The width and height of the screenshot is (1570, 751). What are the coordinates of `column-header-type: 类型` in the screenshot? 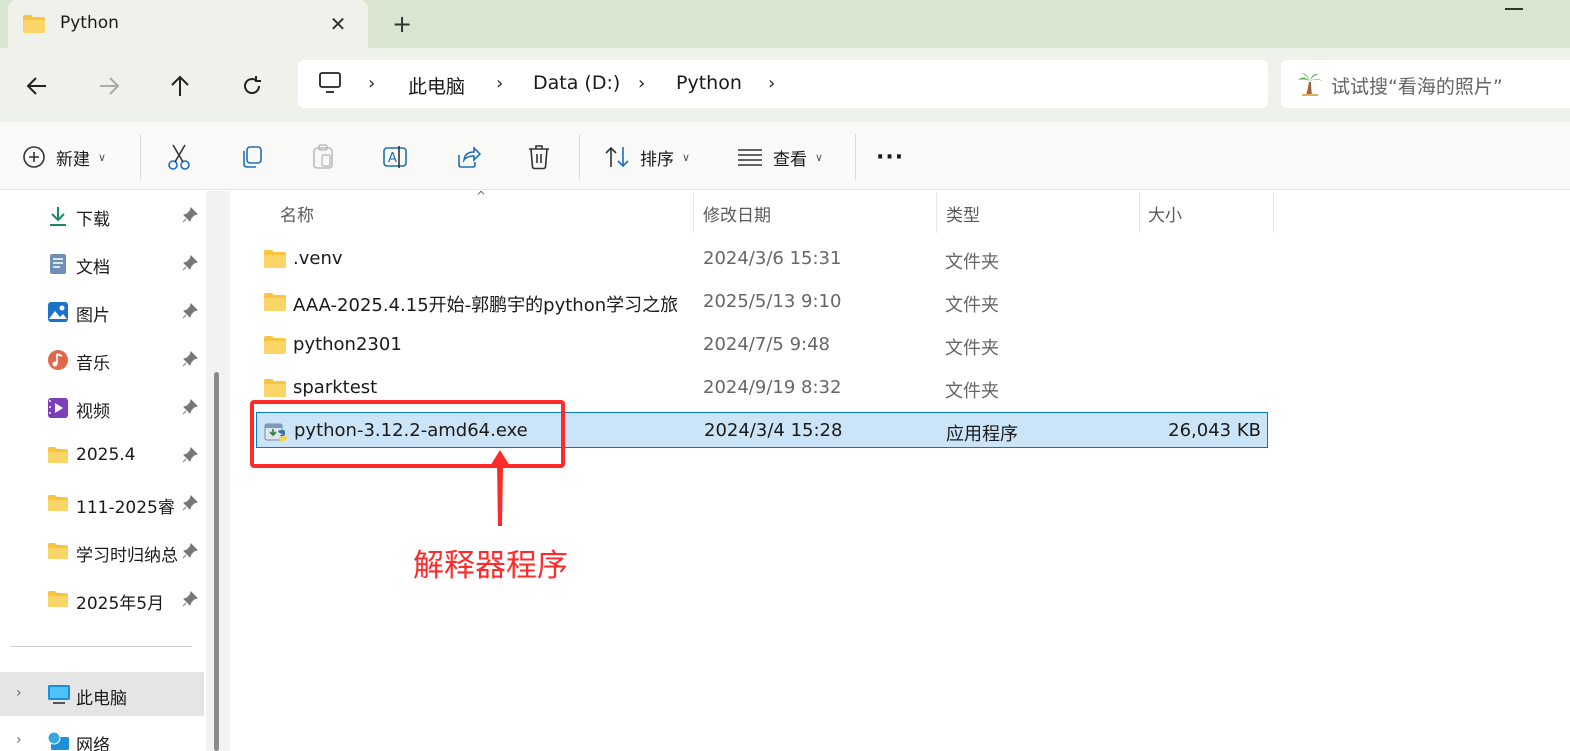 It's located at (963, 213).